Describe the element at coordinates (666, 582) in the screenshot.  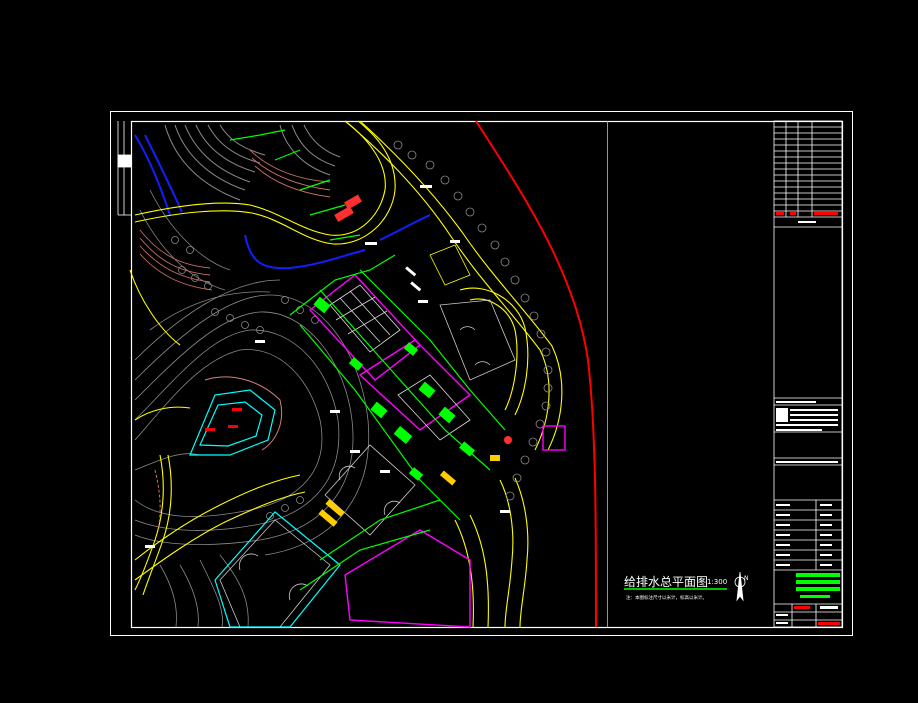
I see `drawing-title: 给排水总平面图` at that location.